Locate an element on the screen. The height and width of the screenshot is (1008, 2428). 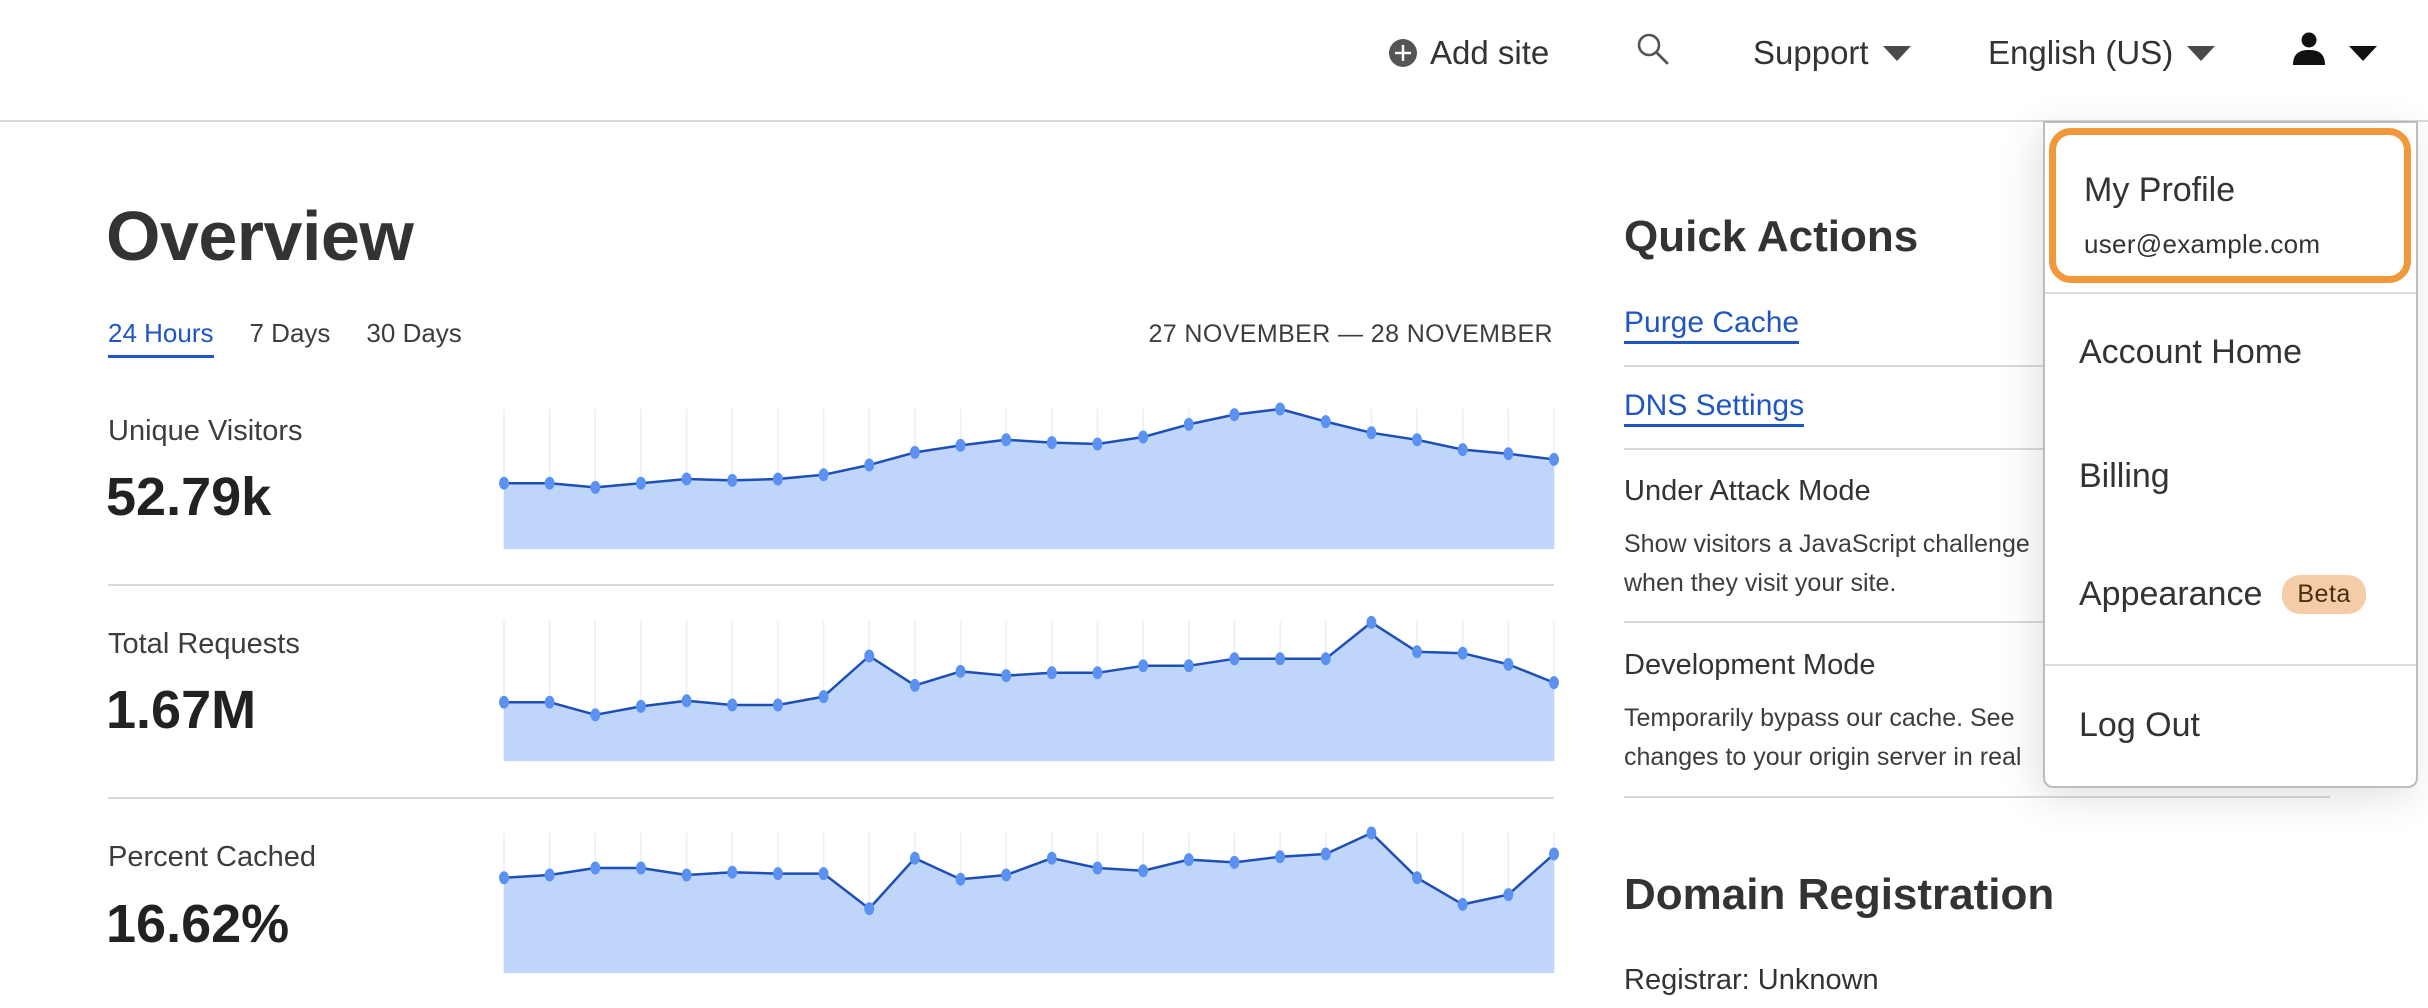
plus-circle-icon is located at coordinates (1403, 53).